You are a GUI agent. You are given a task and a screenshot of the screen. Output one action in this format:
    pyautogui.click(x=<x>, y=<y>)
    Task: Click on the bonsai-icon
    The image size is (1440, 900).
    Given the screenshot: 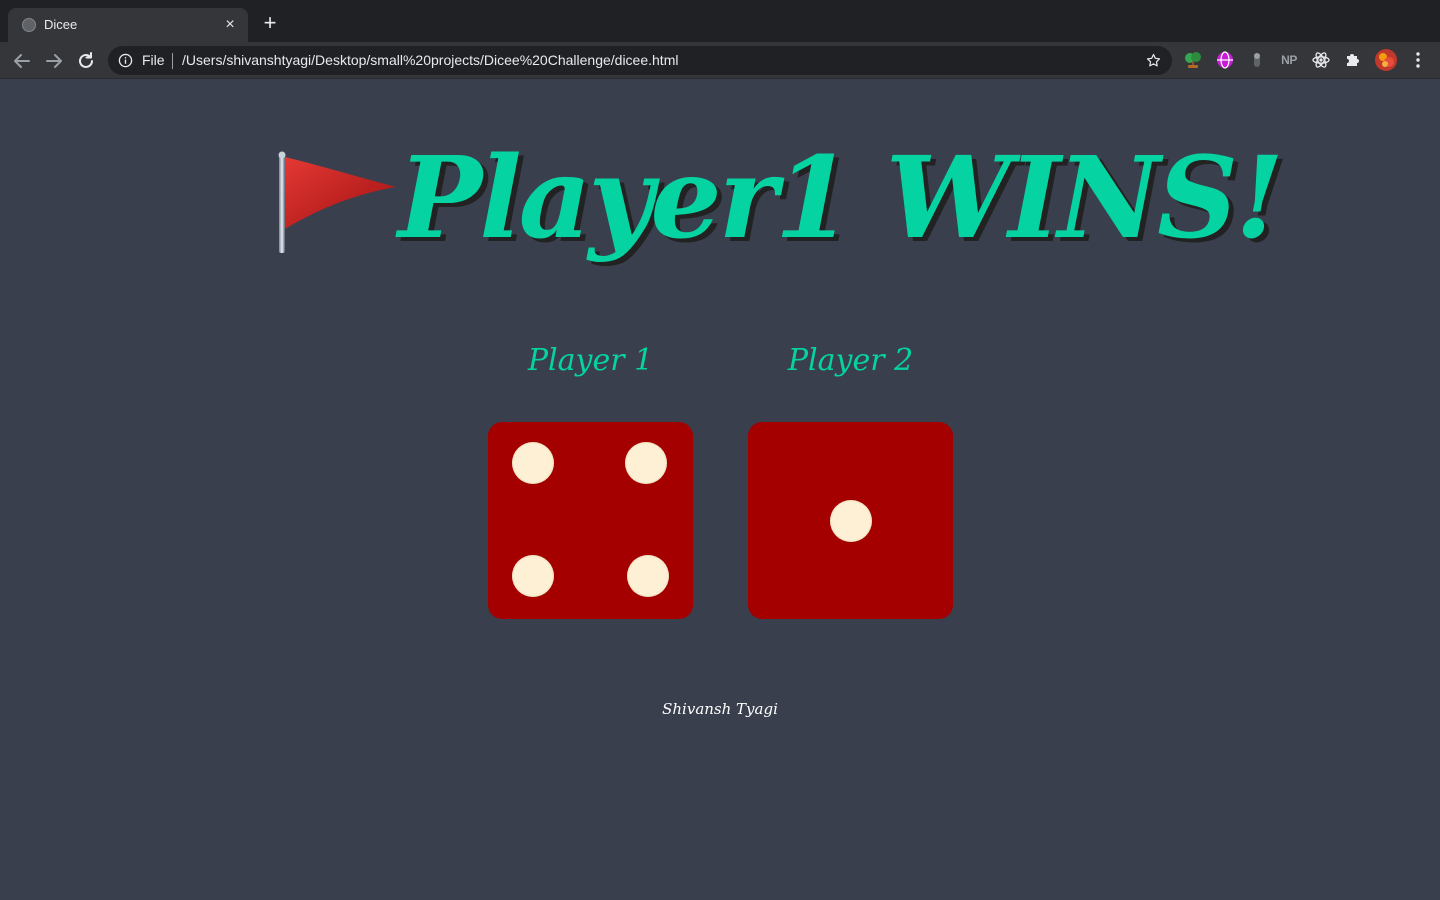 What is the action you would take?
    pyautogui.click(x=1193, y=60)
    